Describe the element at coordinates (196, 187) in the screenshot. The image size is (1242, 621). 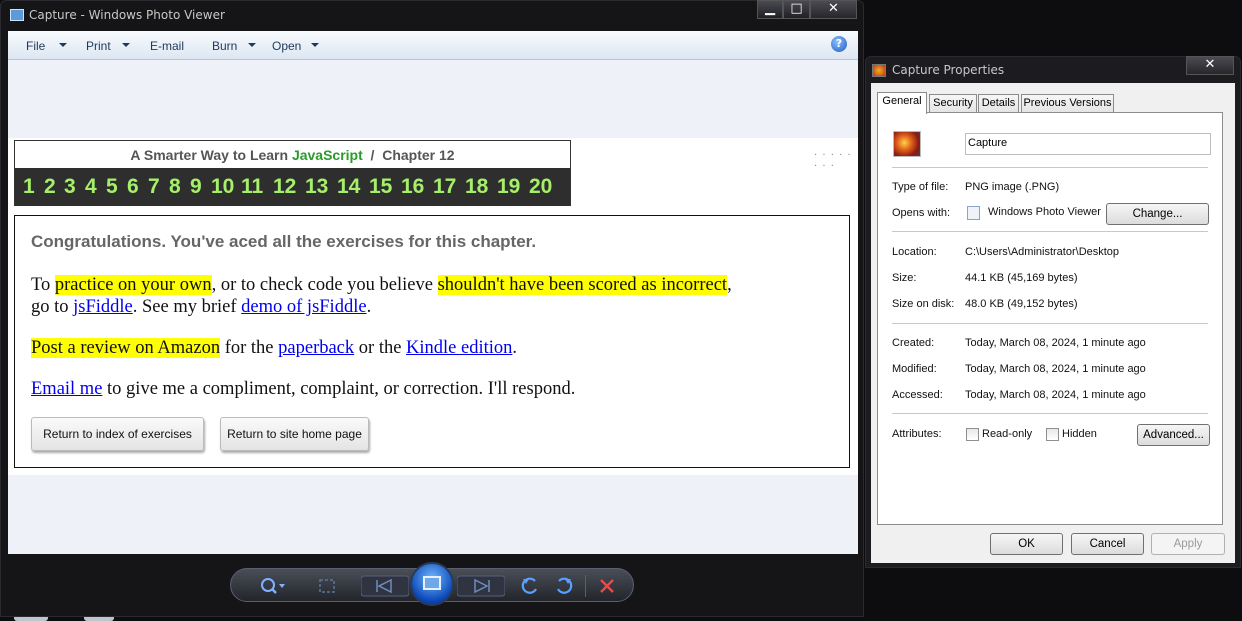
I see `chapter-link-9: 9` at that location.